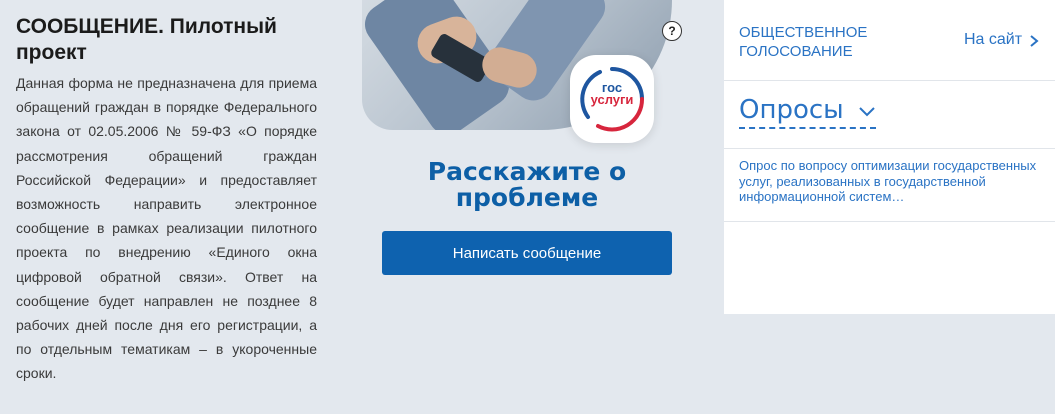 The image size is (1055, 414). What do you see at coordinates (791, 110) in the screenshot?
I see `polls-title: Опросы` at bounding box center [791, 110].